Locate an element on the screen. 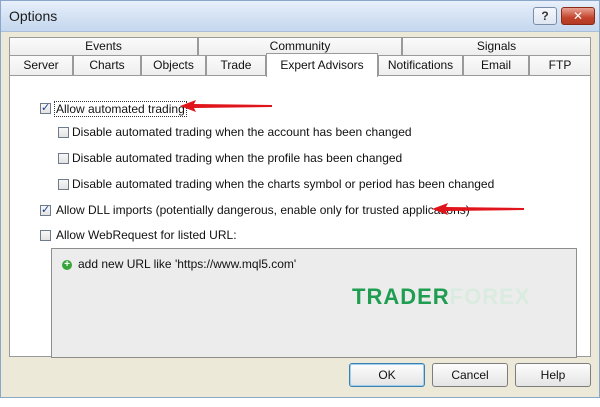 This screenshot has width=600, height=407. tab-trade: Trade is located at coordinates (236, 65).